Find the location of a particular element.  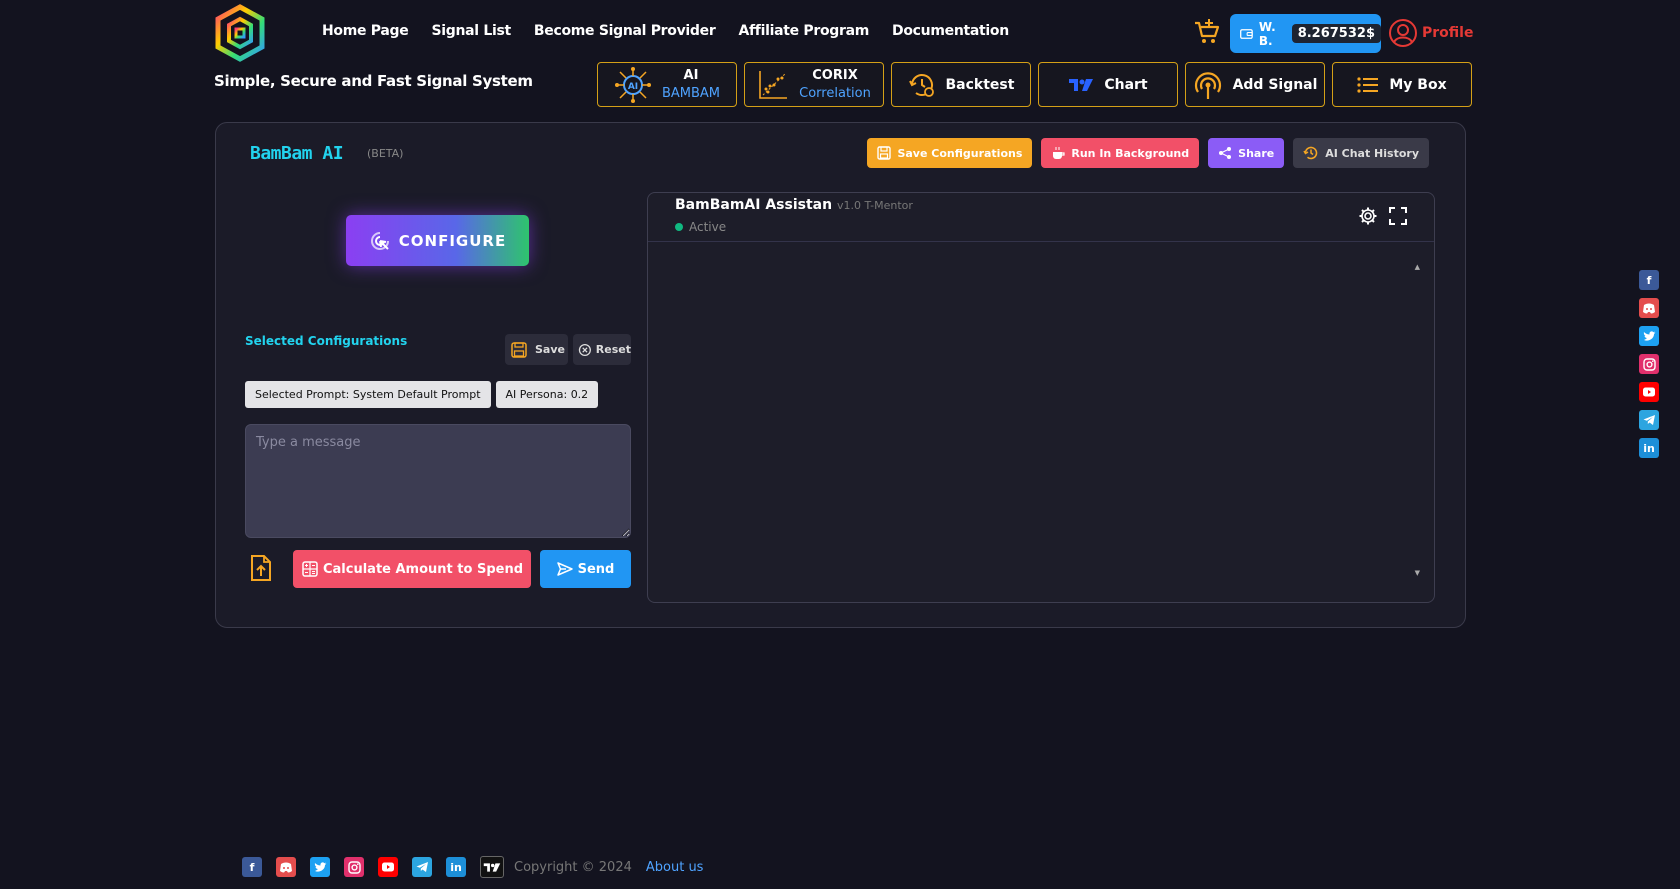

wallet-label: W. B. is located at coordinates (1267, 33).